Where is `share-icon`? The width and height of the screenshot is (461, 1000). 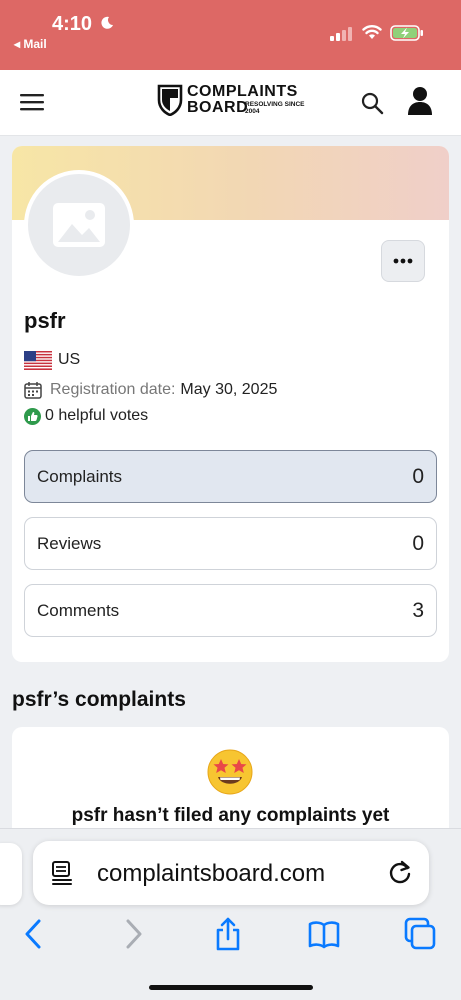 share-icon is located at coordinates (228, 934).